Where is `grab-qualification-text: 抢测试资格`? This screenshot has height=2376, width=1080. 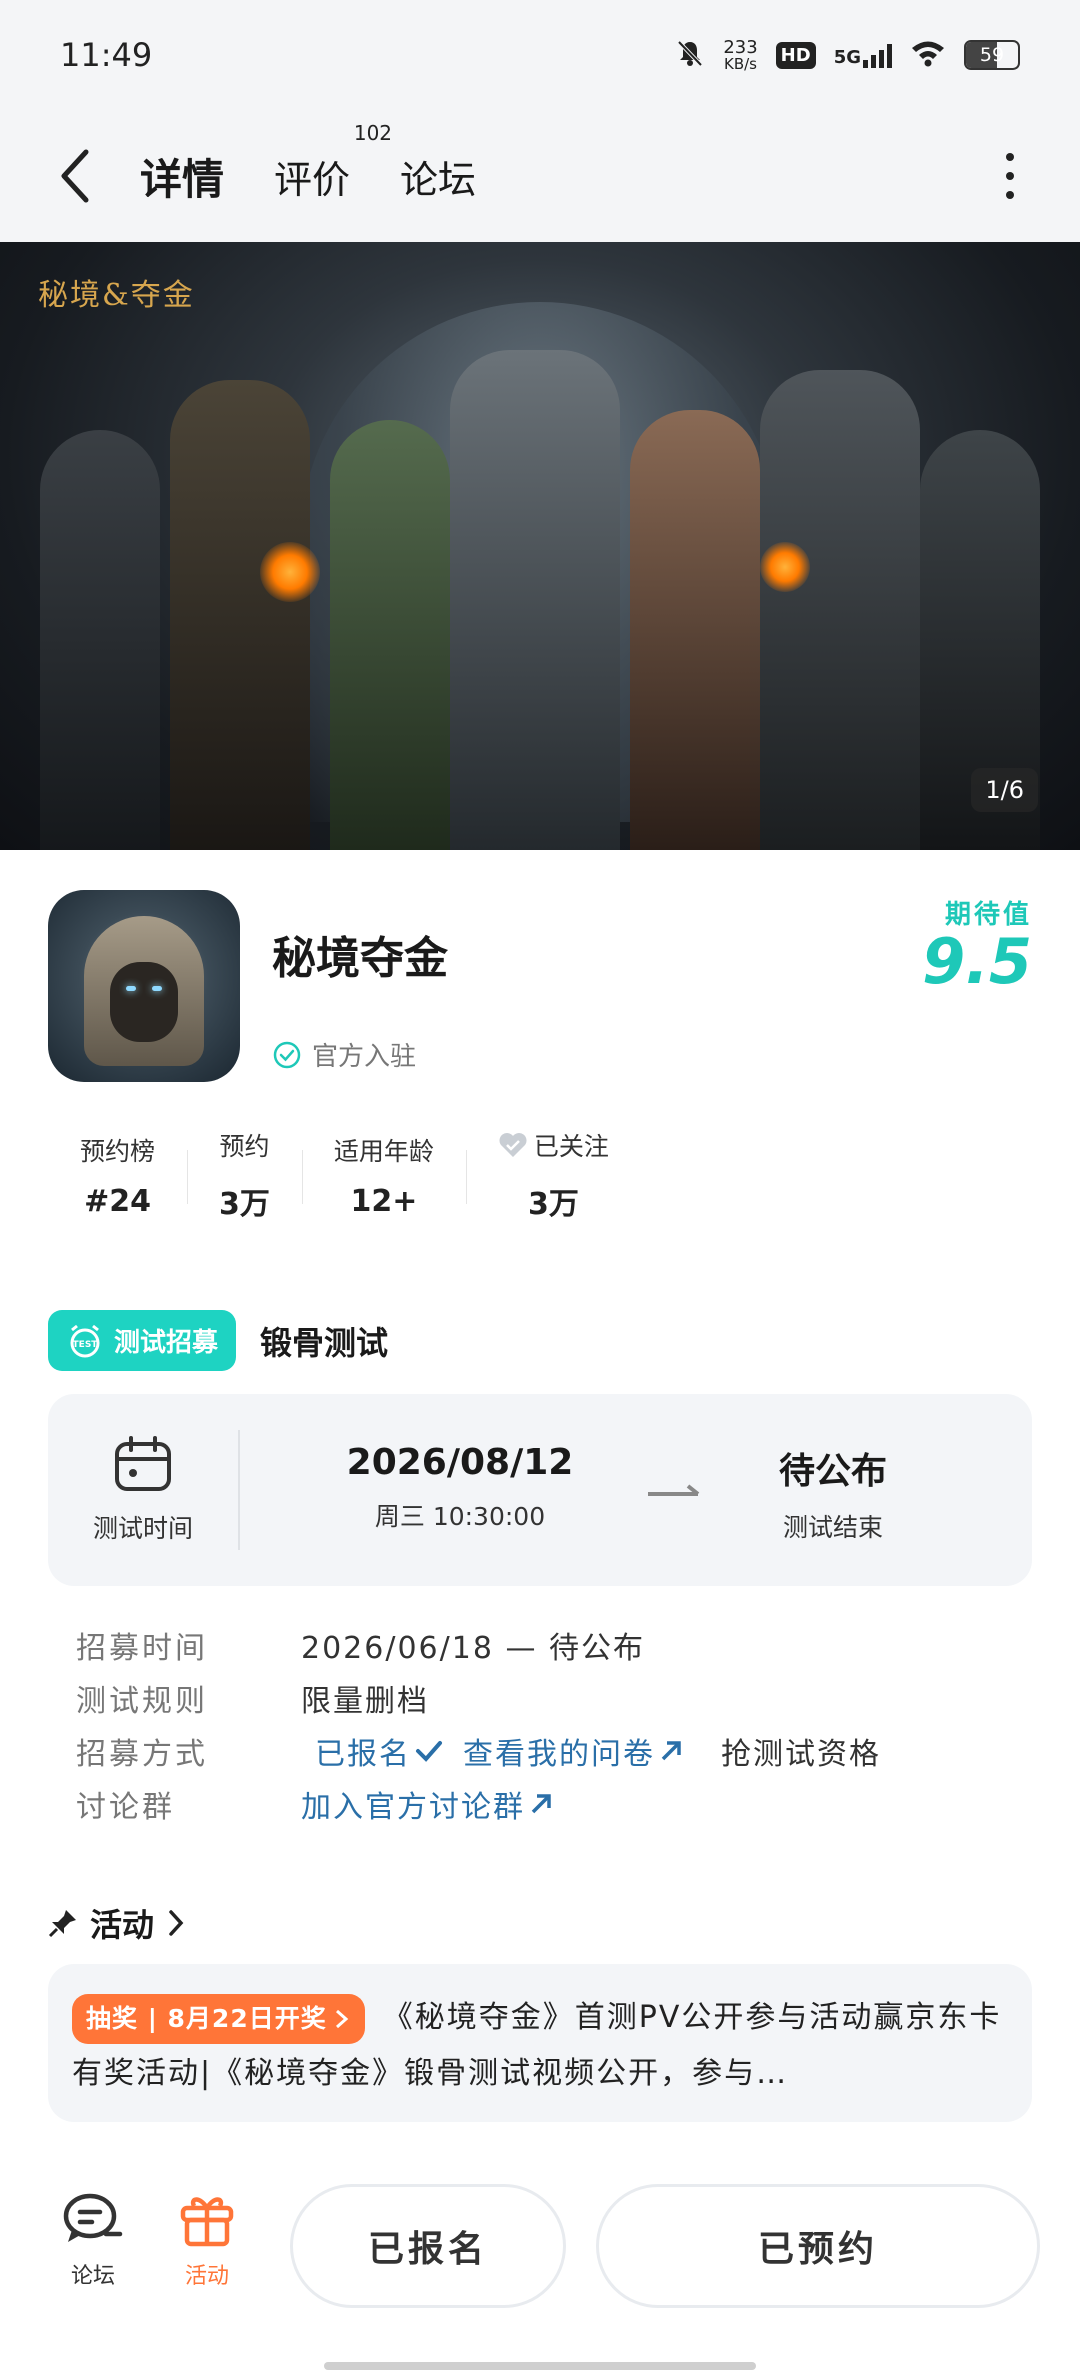
grab-qualification-text: 抢测试资格 is located at coordinates (801, 1751).